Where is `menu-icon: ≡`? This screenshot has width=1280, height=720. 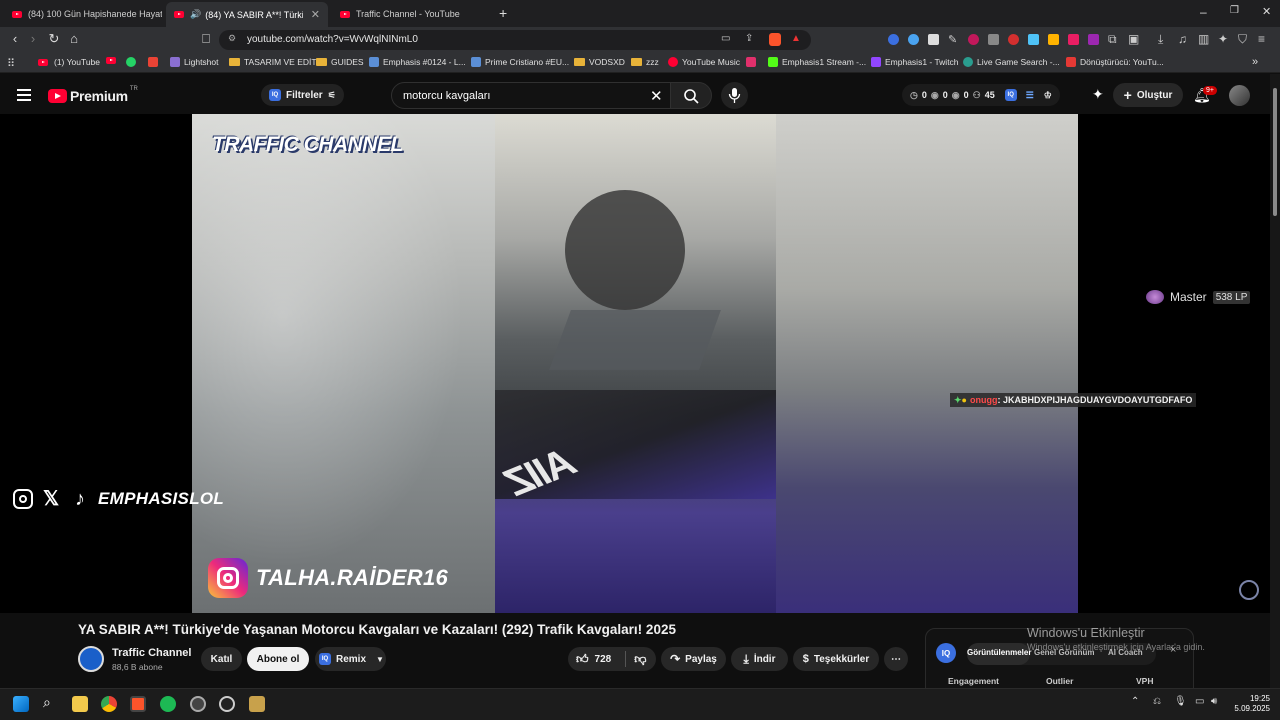
menu-icon: ≡ is located at coordinates (1261, 39).